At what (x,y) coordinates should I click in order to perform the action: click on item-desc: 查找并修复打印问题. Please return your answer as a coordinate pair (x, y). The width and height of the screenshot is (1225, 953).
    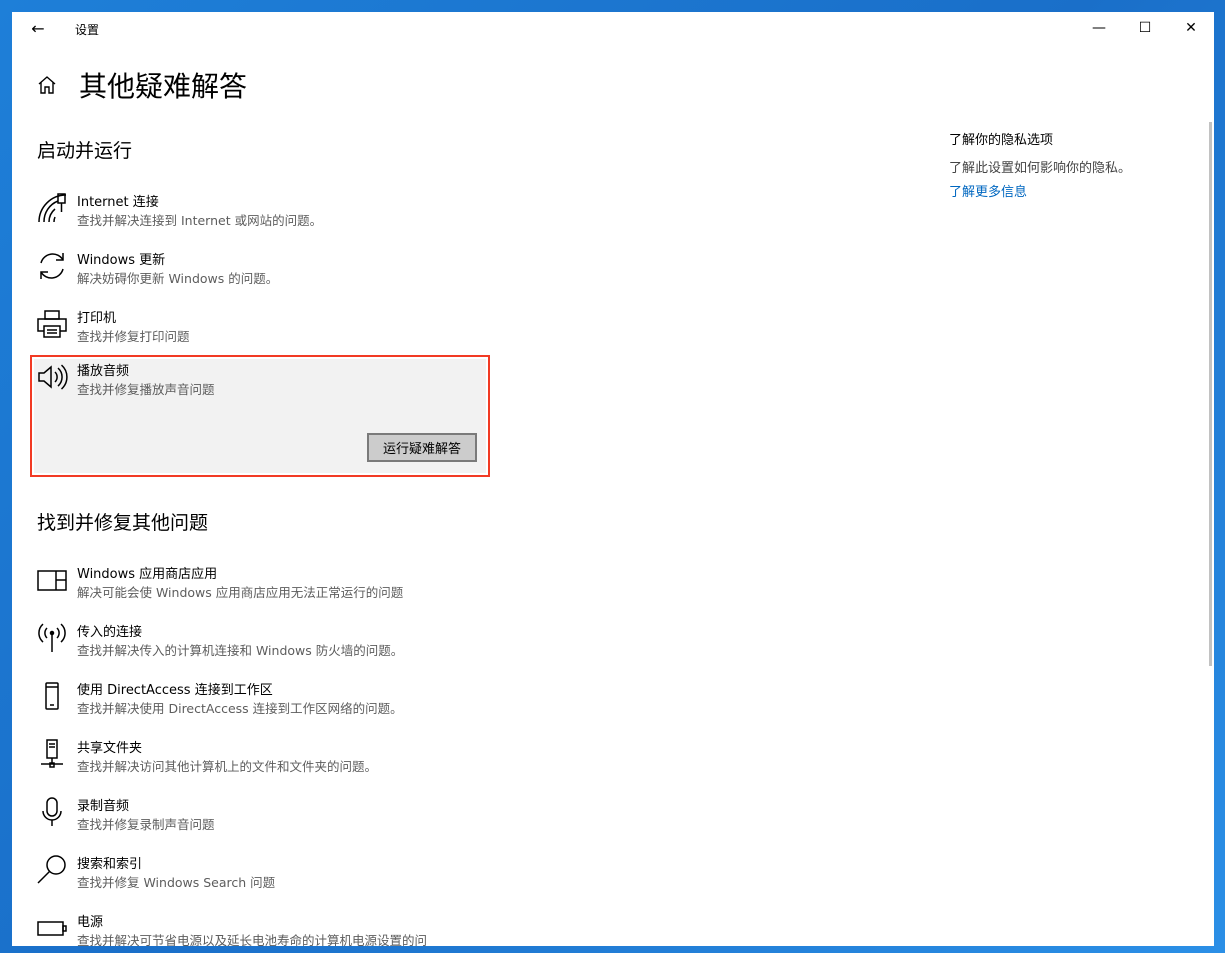
    Looking at the image, I should click on (133, 336).